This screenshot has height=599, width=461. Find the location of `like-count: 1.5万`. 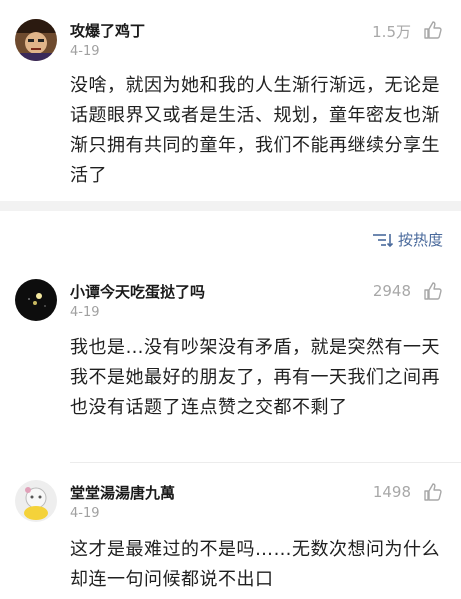

like-count: 1.5万 is located at coordinates (391, 31).